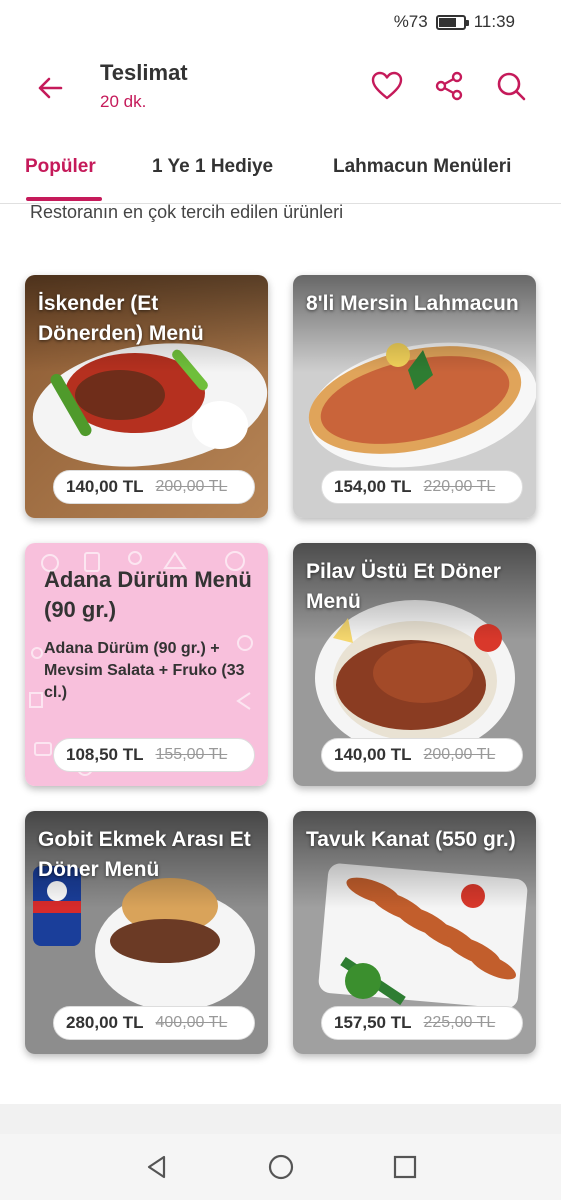  What do you see at coordinates (459, 1022) in the screenshot?
I see `old-price: 225,00 TL` at bounding box center [459, 1022].